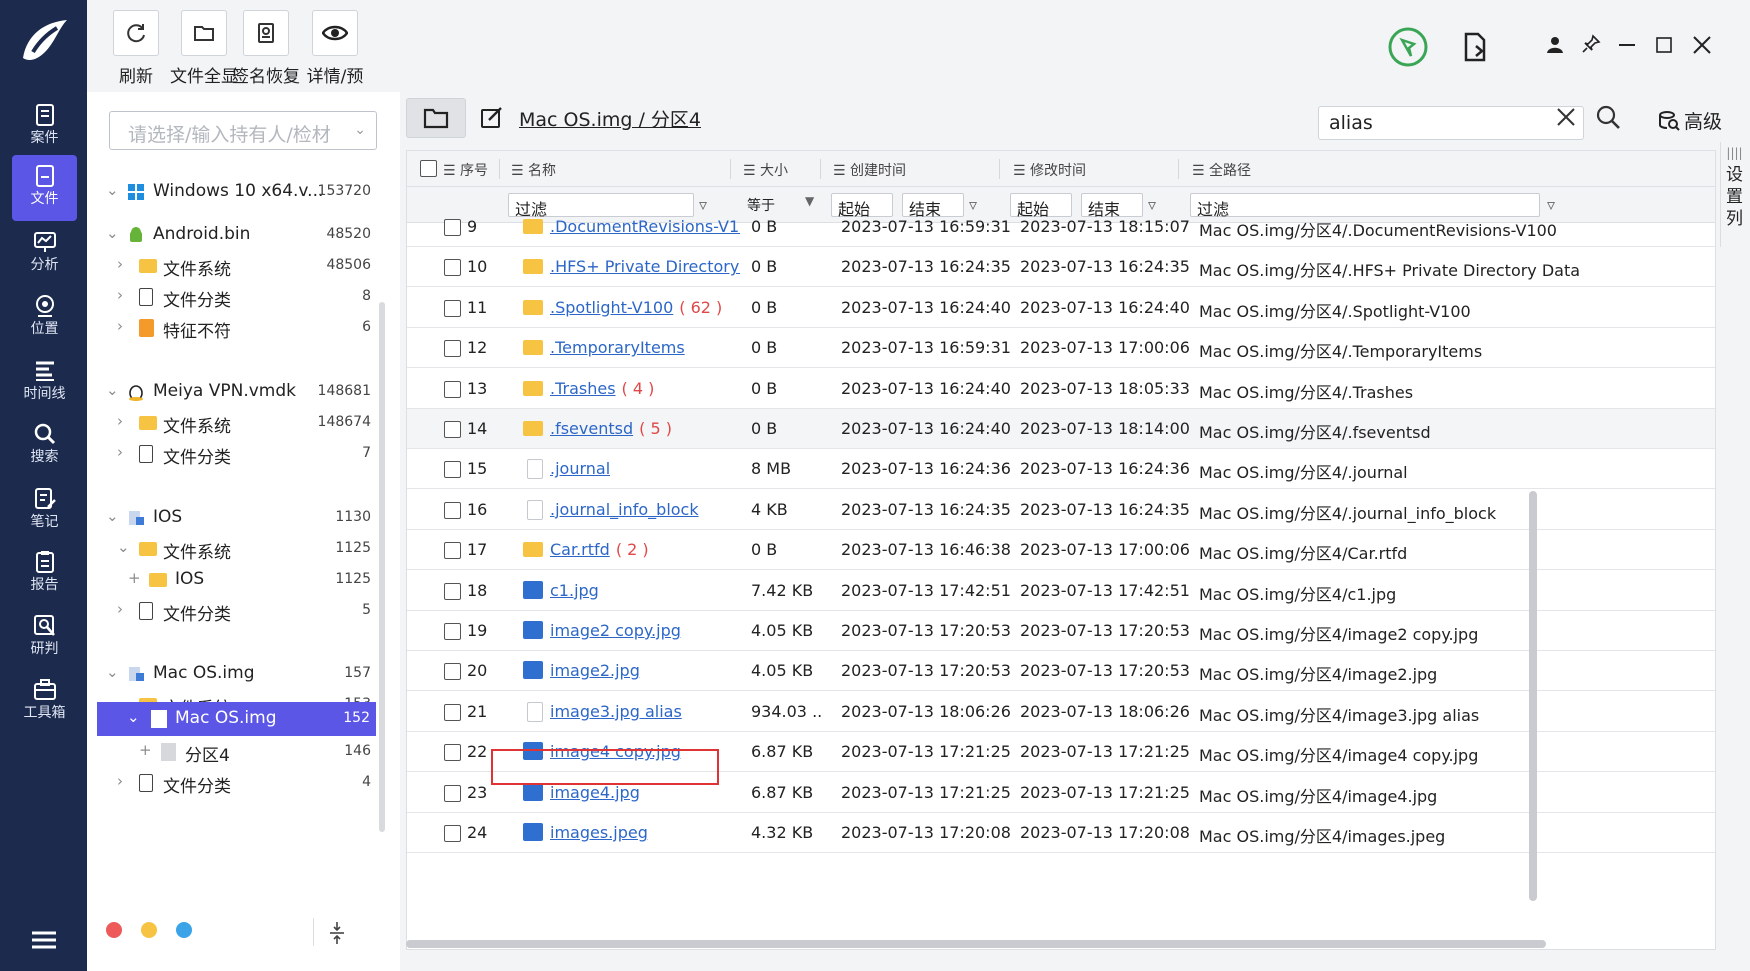 Image resolution: width=1750 pixels, height=971 pixels. I want to click on tree-node-vpn-fs: › 文件系统 148674, so click(232, 423).